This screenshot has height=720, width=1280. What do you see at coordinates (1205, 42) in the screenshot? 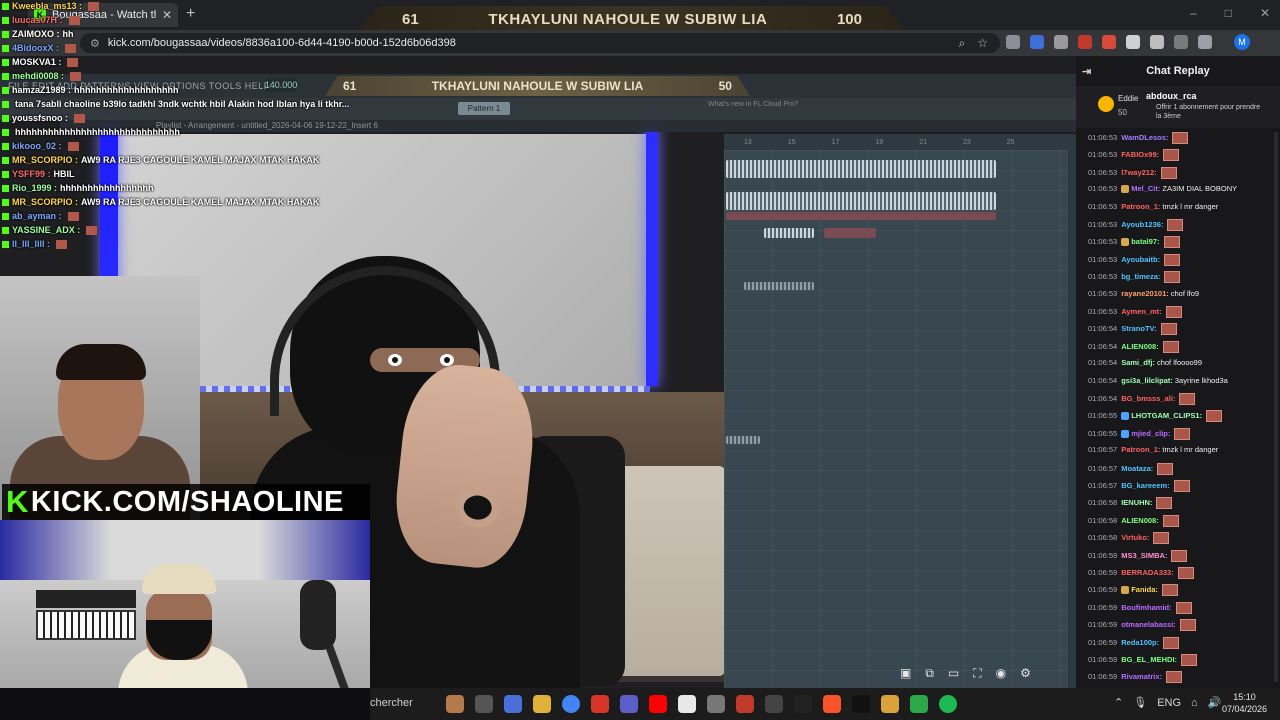
I see `side-panel-icon` at bounding box center [1205, 42].